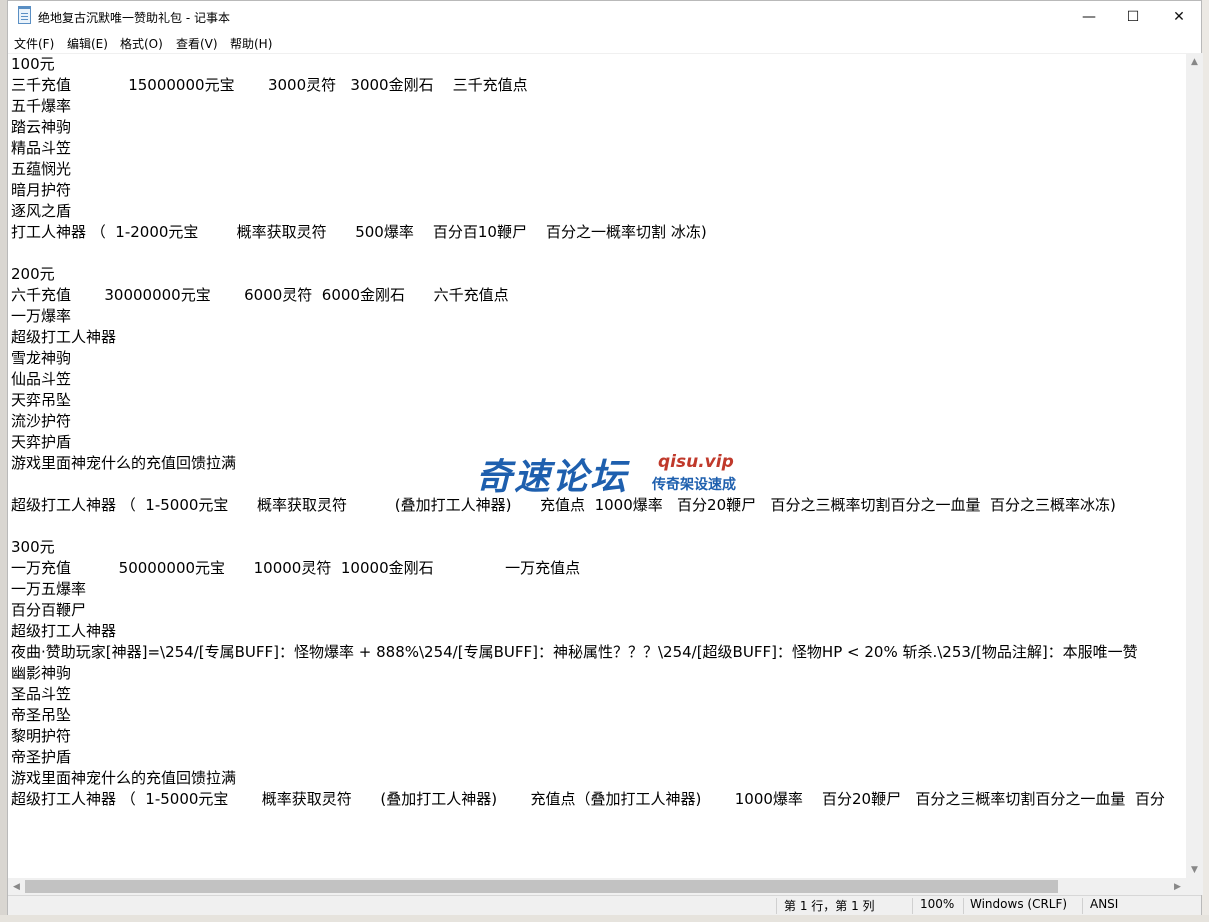 Image resolution: width=1209 pixels, height=922 pixels. Describe the element at coordinates (604, 17) in the screenshot. I see `title-bar: 绝地复古沉默唯一赞助礼包 - 记事本 — ☐ ✕` at that location.